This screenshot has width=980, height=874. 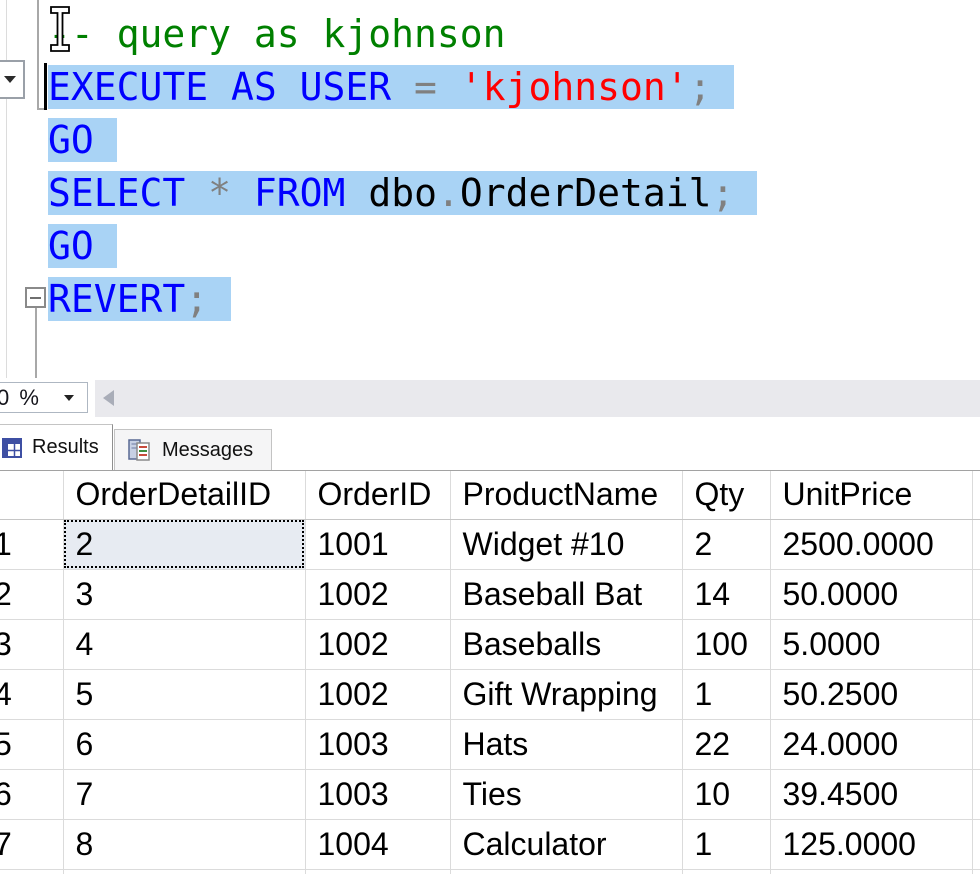 I want to click on horizontal-scrollbar, so click(x=537, y=398).